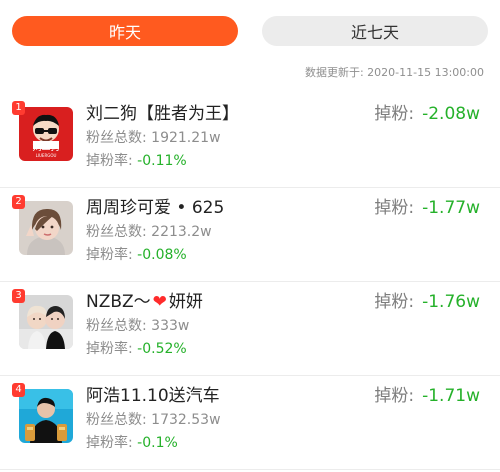  Describe the element at coordinates (162, 349) in the screenshot. I see `drop-rate-value: -0.52%` at that location.